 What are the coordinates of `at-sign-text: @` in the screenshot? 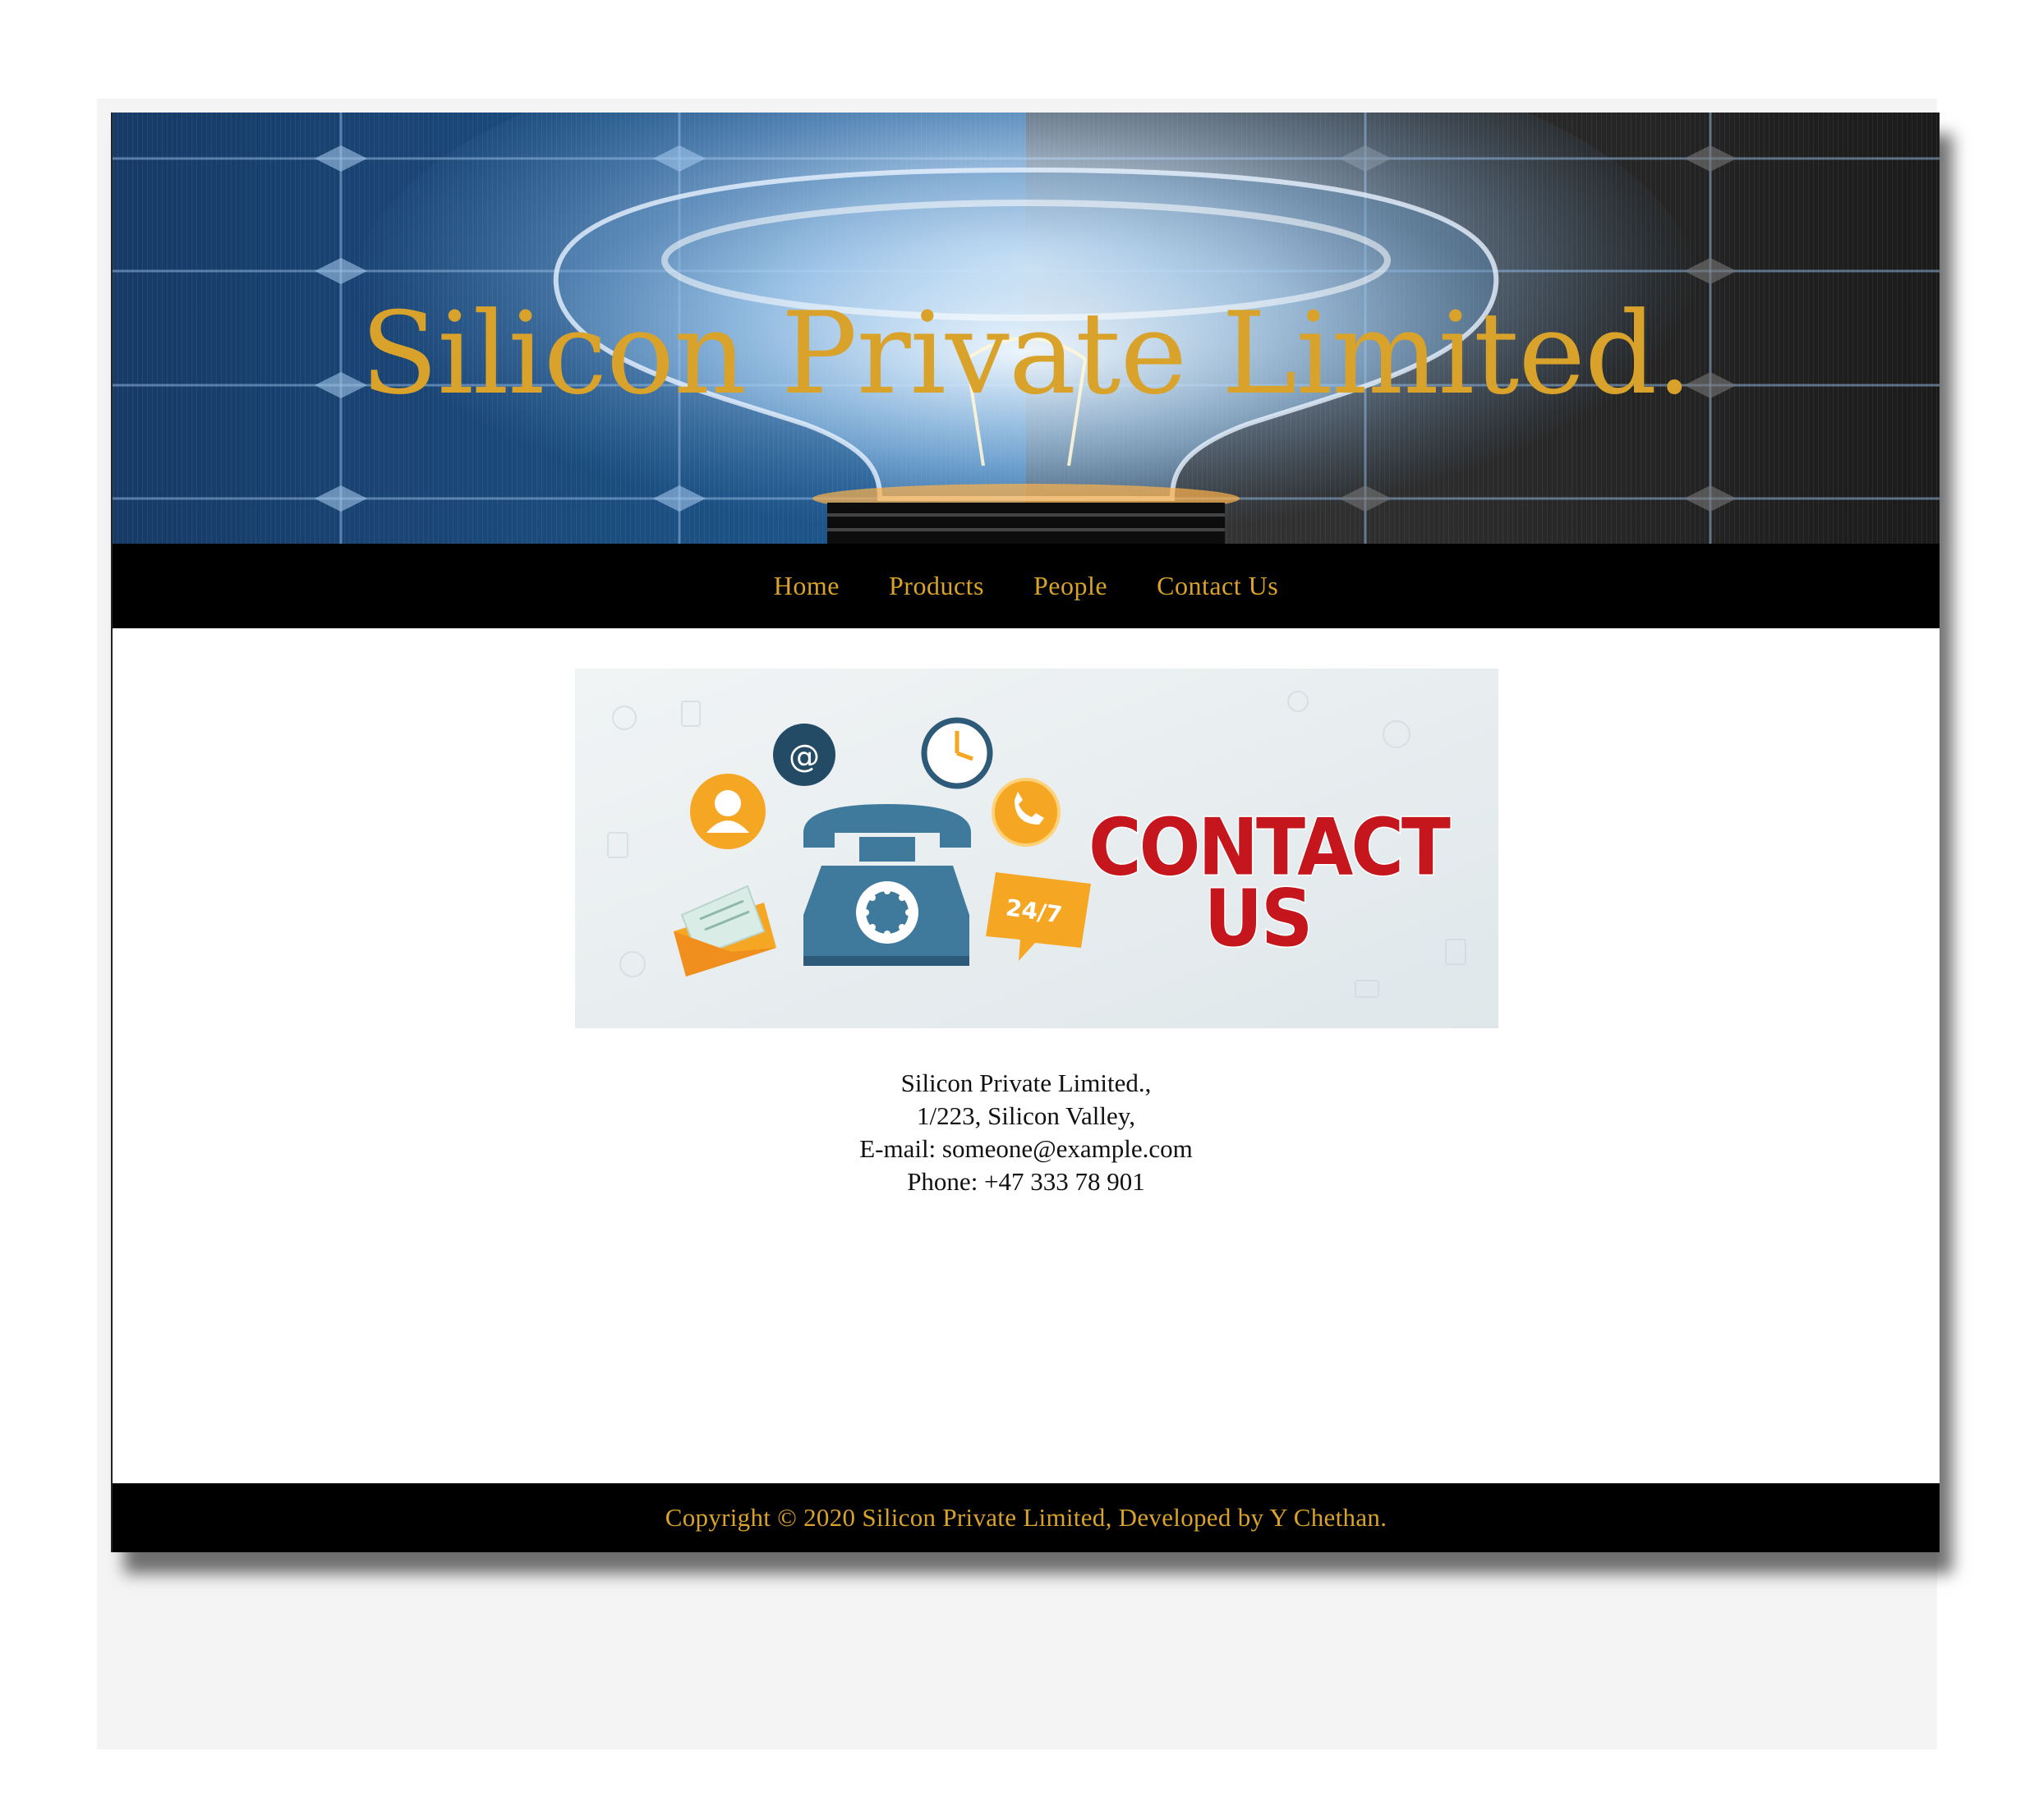 It's located at (805, 756).